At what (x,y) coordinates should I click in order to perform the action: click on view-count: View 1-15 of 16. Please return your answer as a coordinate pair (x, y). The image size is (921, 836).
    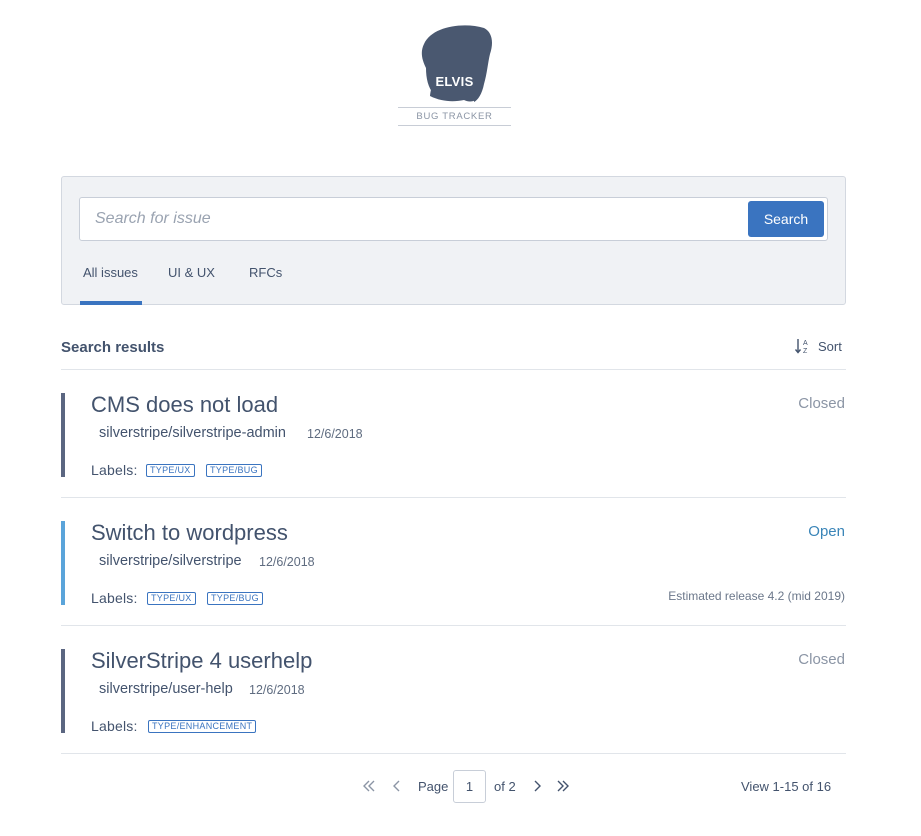
    Looking at the image, I should click on (786, 786).